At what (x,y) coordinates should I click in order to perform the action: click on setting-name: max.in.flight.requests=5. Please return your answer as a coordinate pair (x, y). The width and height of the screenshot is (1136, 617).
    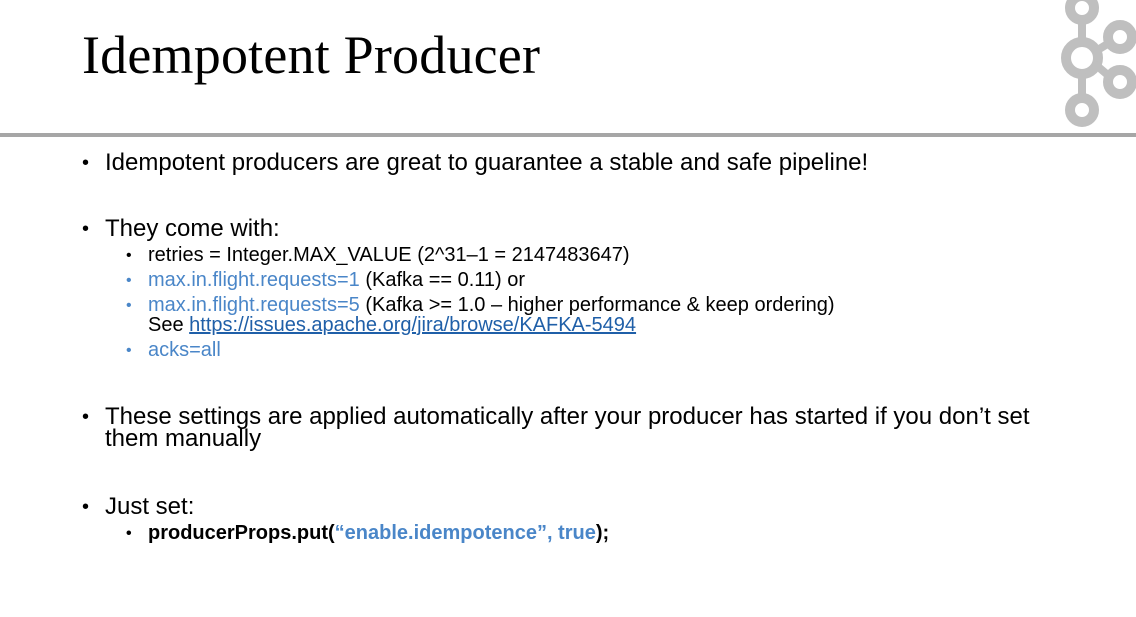
    Looking at the image, I should click on (254, 305).